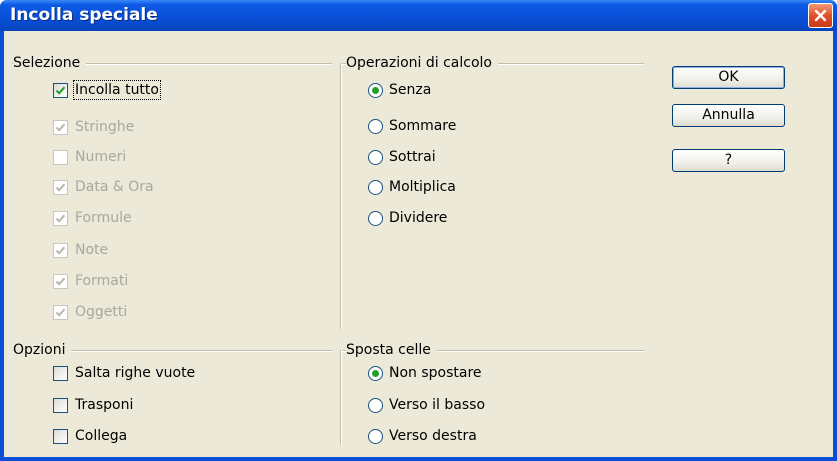 The width and height of the screenshot is (837, 461). I want to click on radio-dividere: Dividere, so click(407, 218).